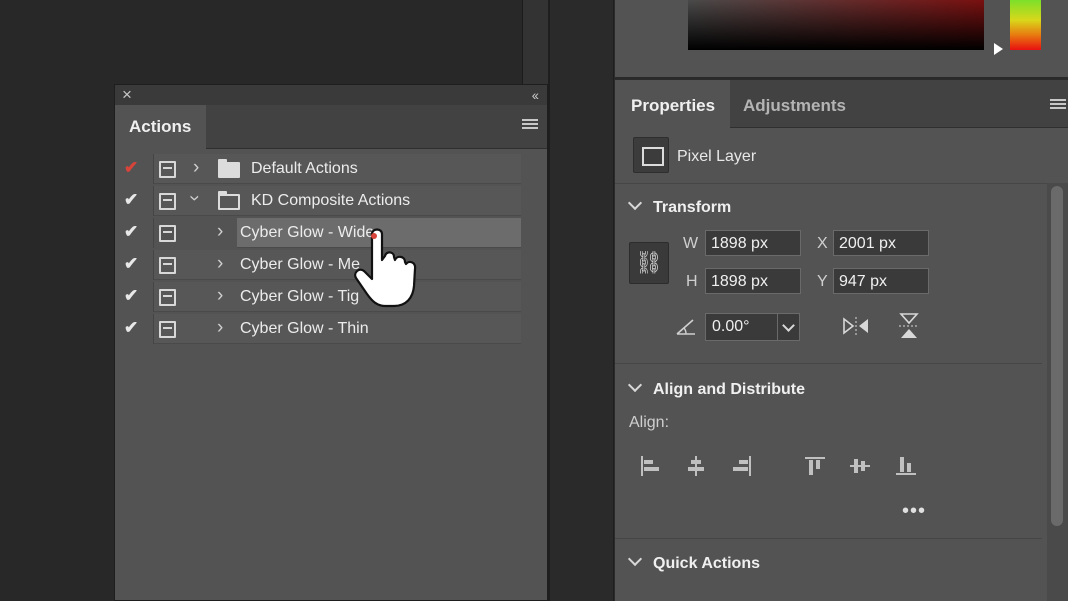  I want to click on actions-tabbar: Actions, so click(331, 127).